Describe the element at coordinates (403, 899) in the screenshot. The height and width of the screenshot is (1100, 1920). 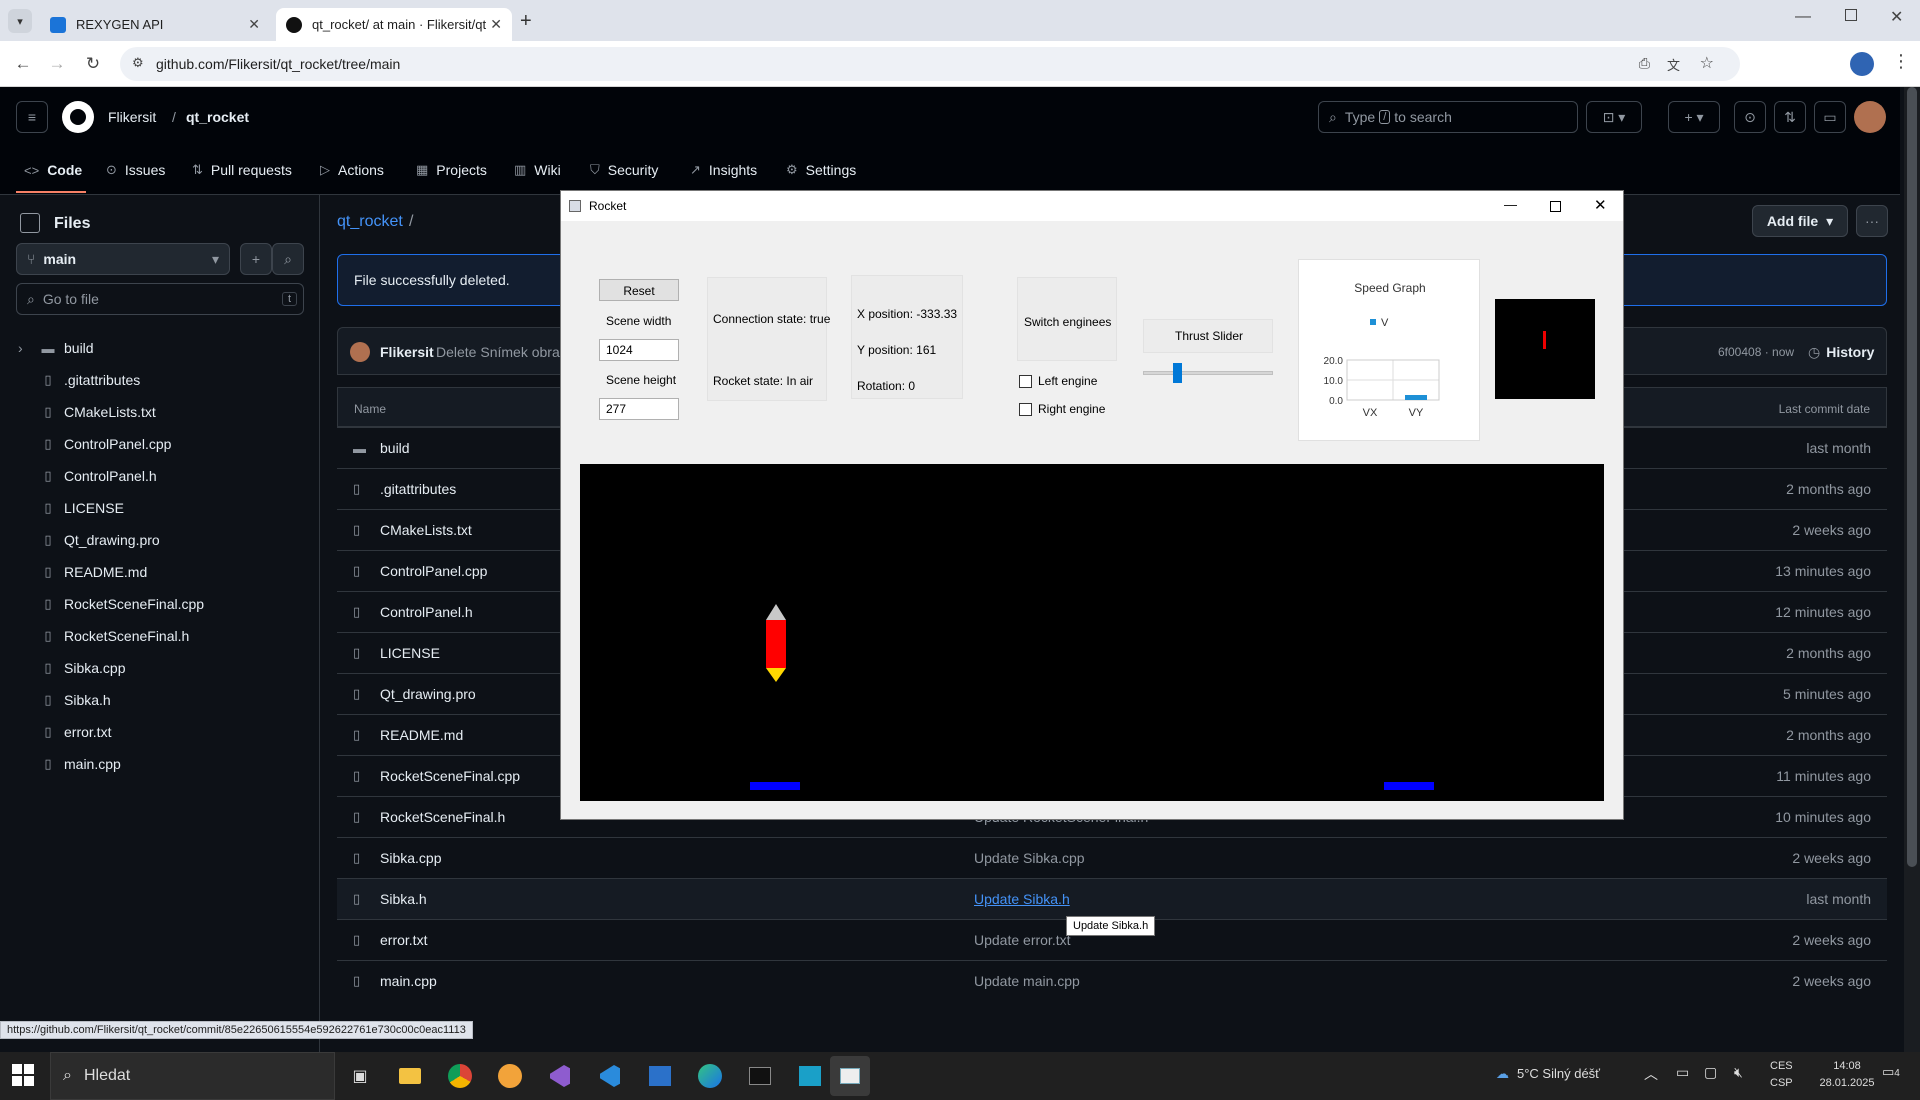
I see `file-name-link: Sibka.h` at that location.